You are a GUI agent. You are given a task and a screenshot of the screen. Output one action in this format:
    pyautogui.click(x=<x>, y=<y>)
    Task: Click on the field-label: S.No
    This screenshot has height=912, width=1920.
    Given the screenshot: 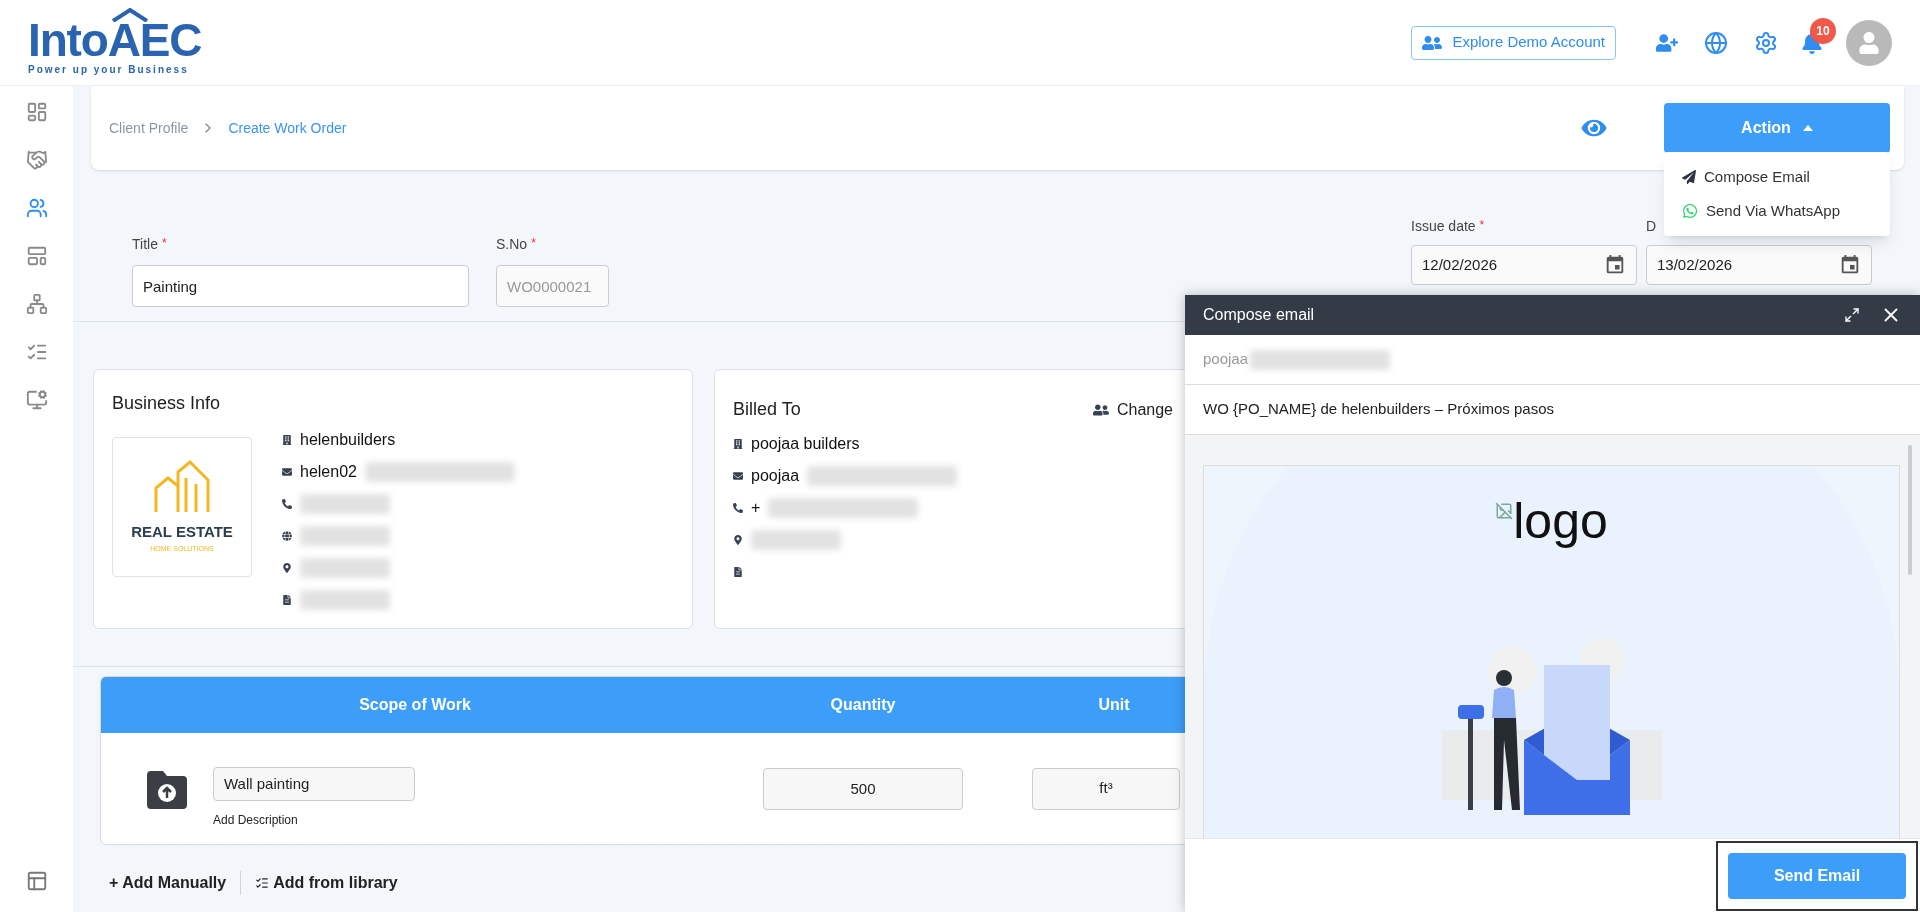 What is the action you would take?
    pyautogui.click(x=512, y=244)
    